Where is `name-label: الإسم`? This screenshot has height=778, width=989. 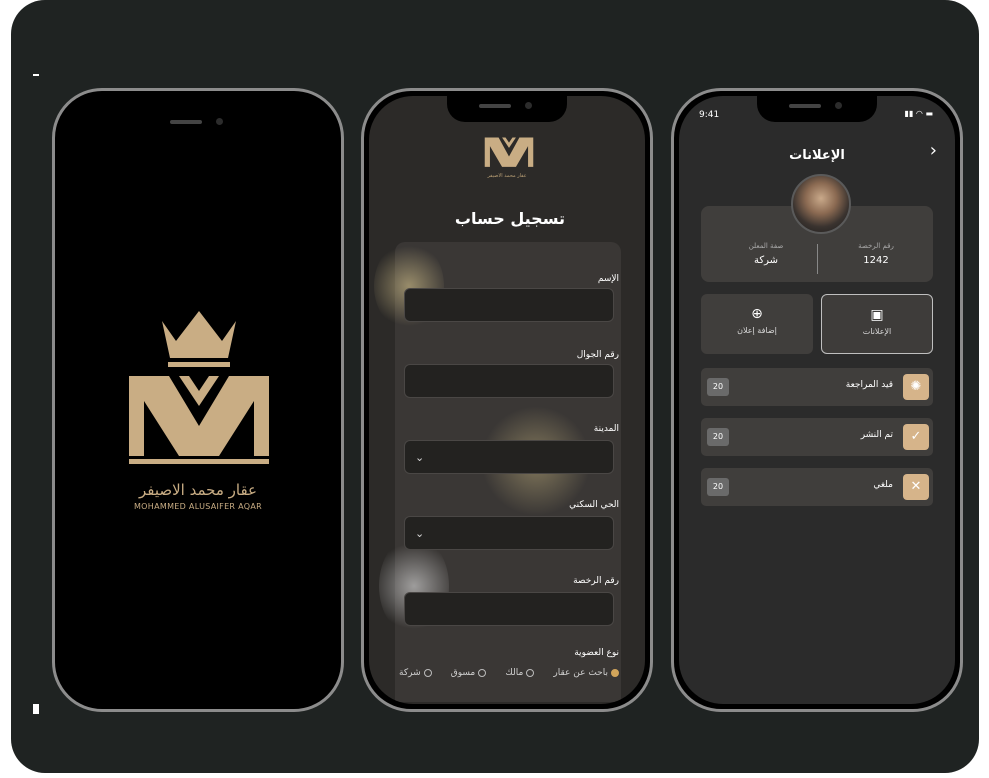 name-label: الإسم is located at coordinates (608, 279).